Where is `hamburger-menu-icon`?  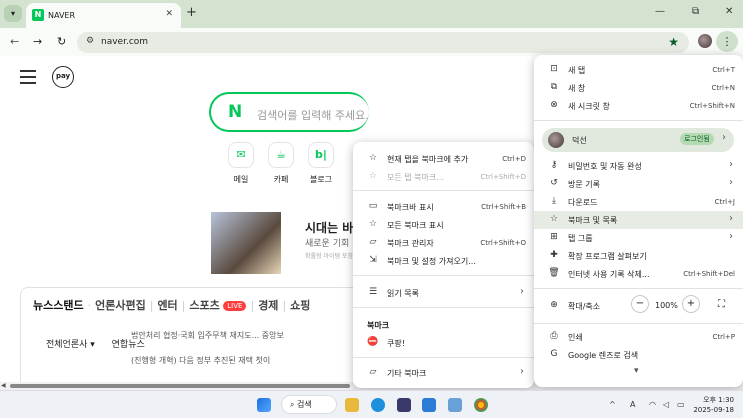
hamburger-menu-icon is located at coordinates (28, 79).